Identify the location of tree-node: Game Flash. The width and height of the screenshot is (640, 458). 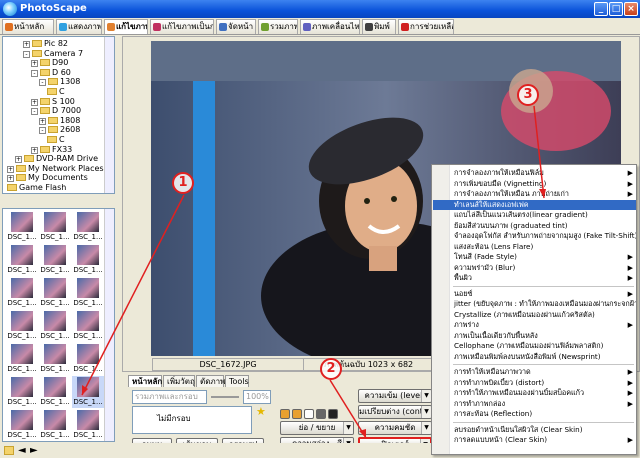
(36, 188).